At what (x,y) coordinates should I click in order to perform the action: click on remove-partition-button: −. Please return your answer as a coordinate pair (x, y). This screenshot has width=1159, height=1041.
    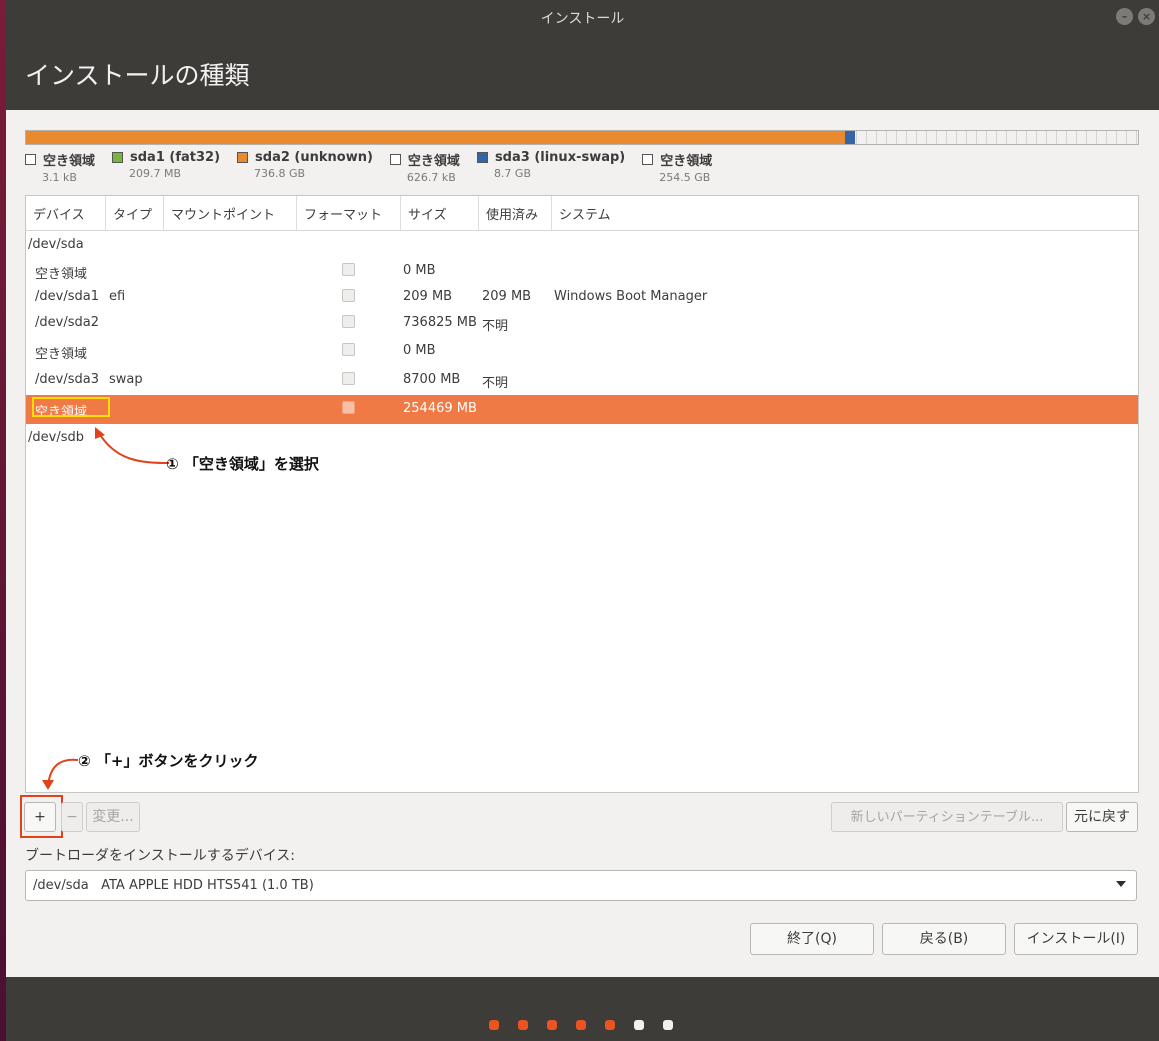
    Looking at the image, I should click on (72, 817).